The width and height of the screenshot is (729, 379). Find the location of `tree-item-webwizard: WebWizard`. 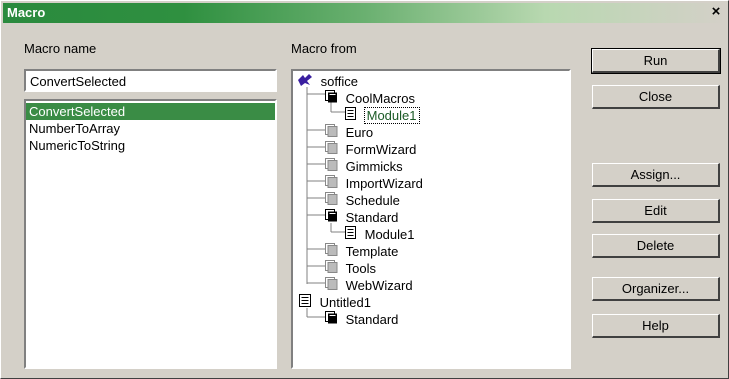

tree-item-webwizard: WebWizard is located at coordinates (369, 284).